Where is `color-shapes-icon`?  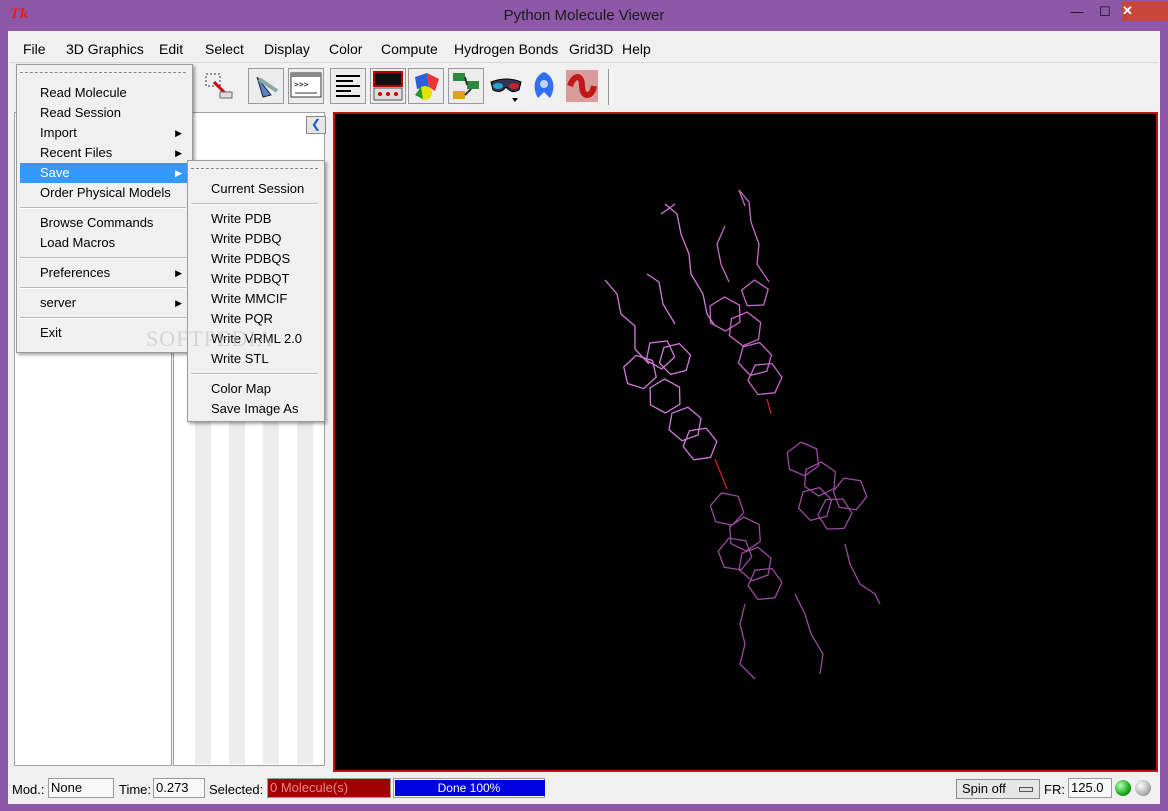
color-shapes-icon is located at coordinates (426, 86).